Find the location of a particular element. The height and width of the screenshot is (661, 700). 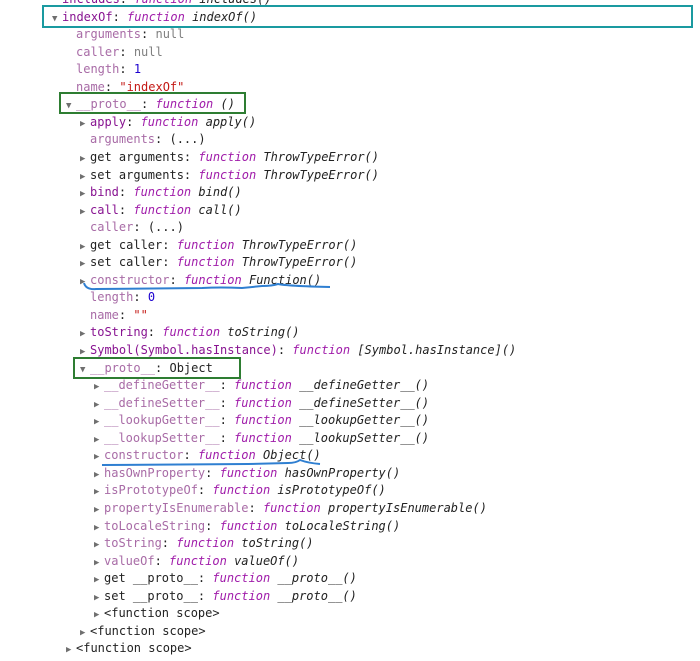

tree-row: ▶ valueOf: function valueOf() is located at coordinates (196, 561).